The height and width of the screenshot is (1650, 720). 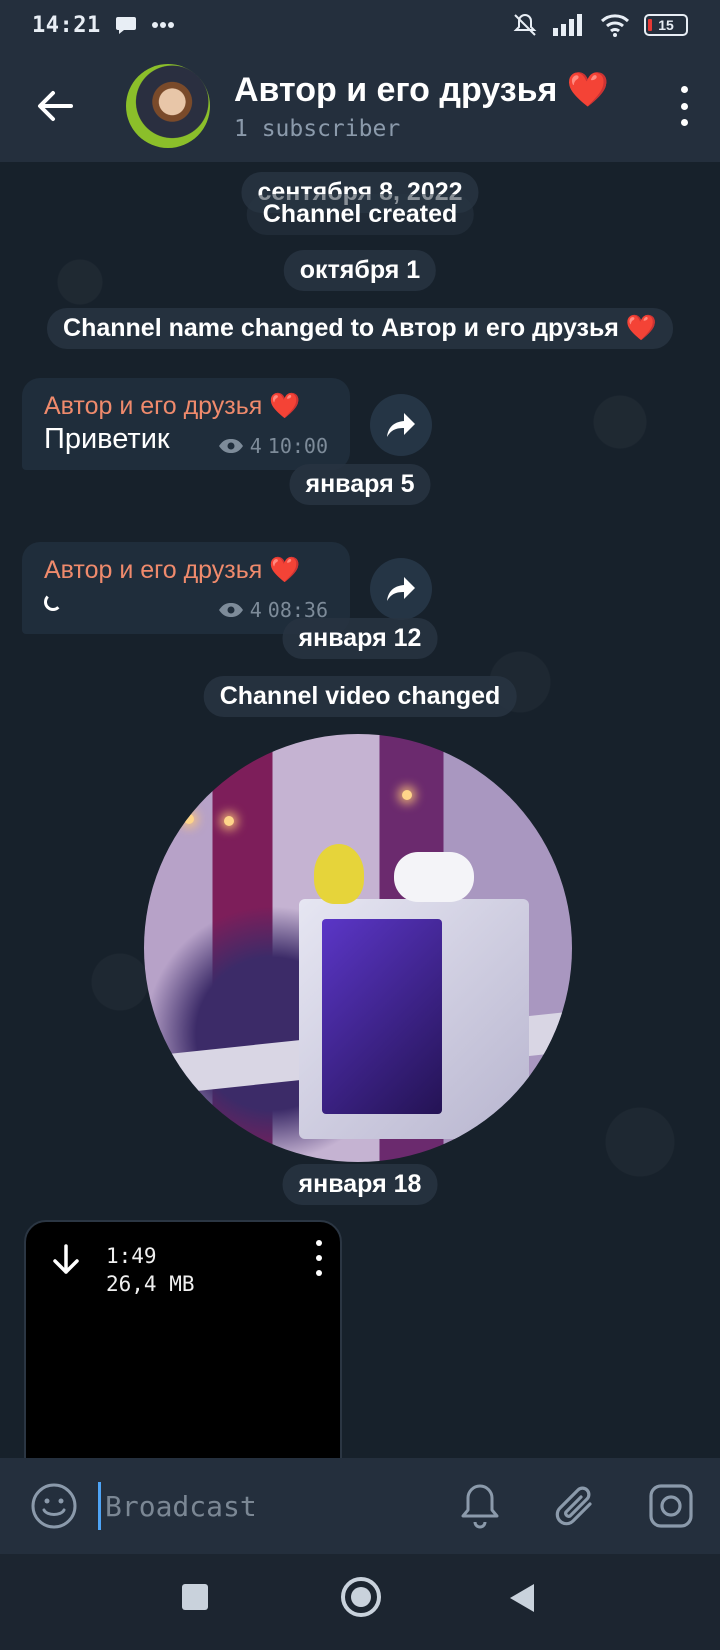 I want to click on wifi-icon, so click(x=615, y=25).